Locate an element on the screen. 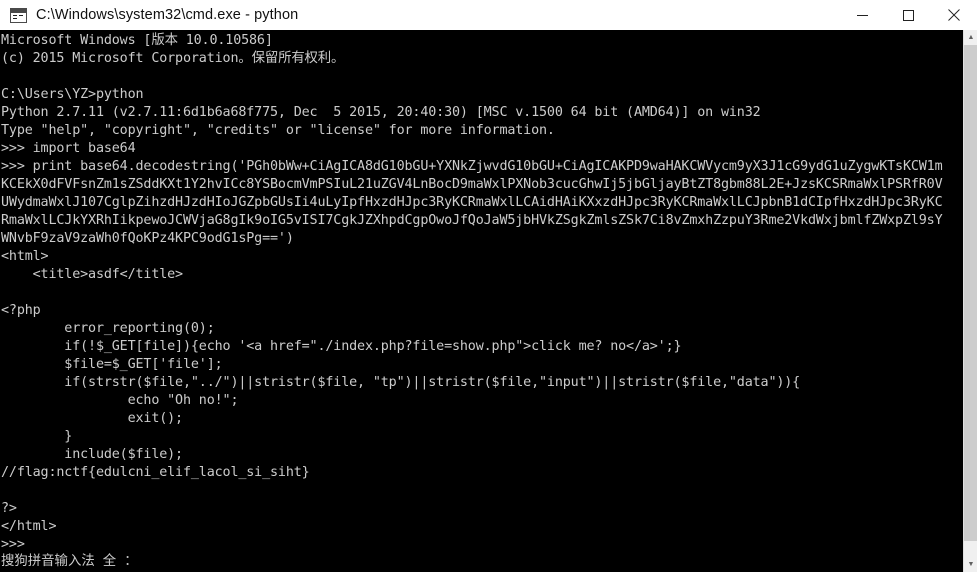  close-button is located at coordinates (954, 15).